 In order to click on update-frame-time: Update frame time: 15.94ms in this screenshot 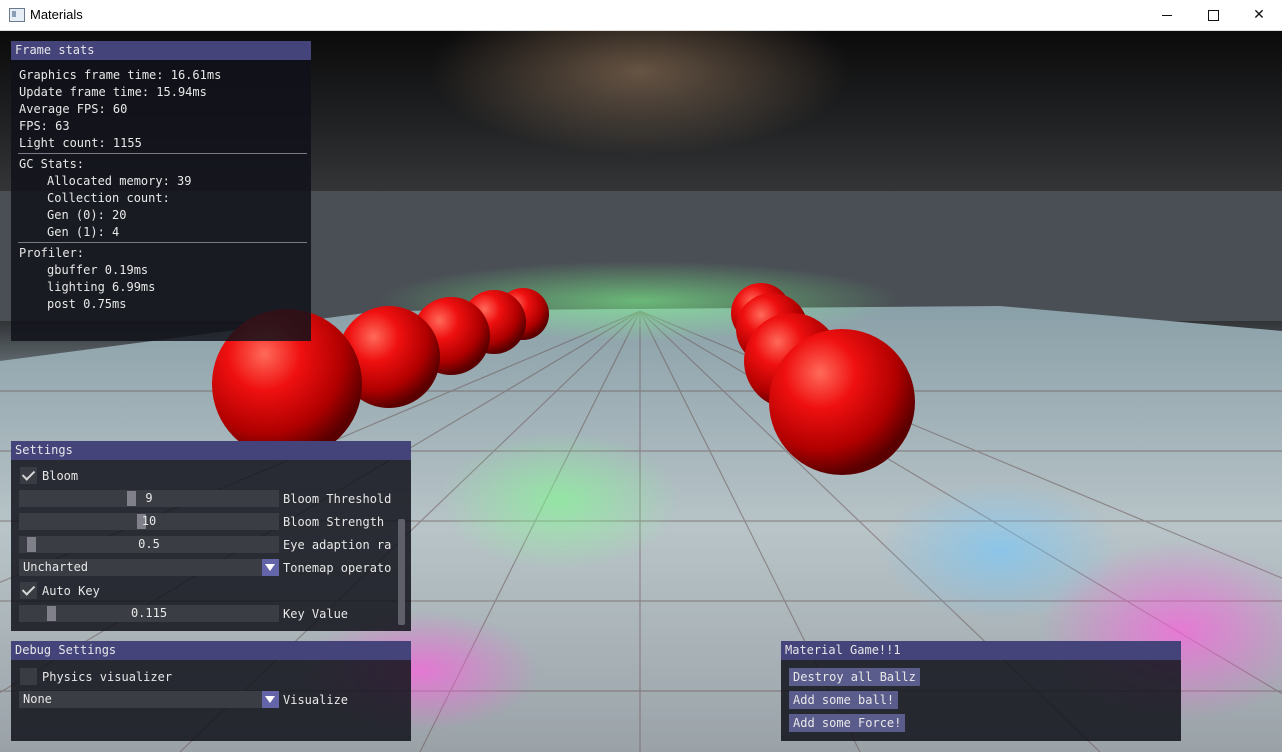, I will do `click(113, 92)`.